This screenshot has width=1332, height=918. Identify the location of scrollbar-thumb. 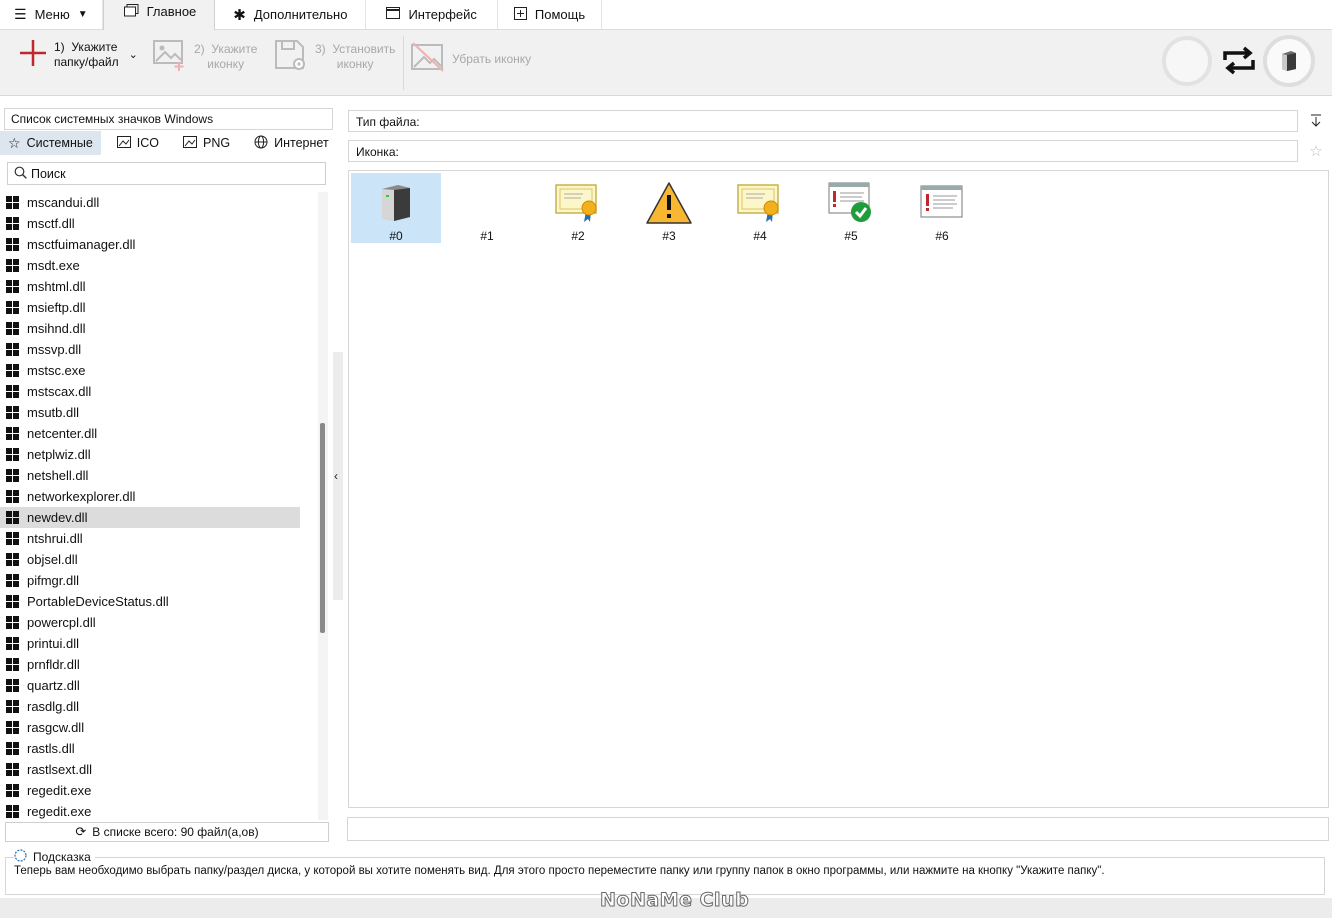
(322, 528).